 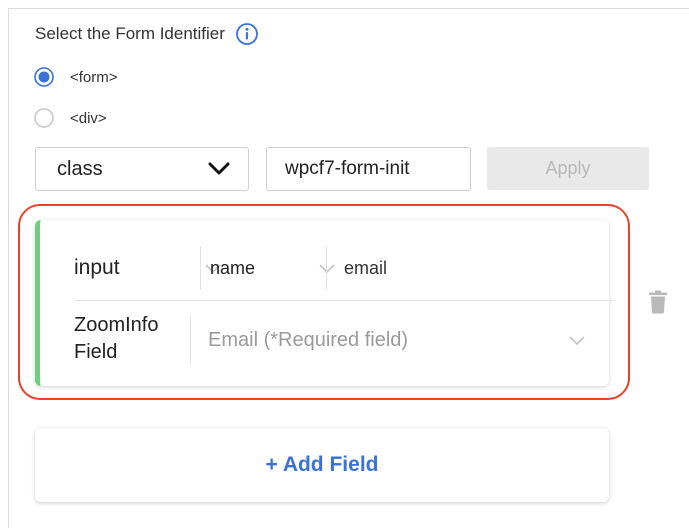 I want to click on add-field-button: + Add Field, so click(x=322, y=465).